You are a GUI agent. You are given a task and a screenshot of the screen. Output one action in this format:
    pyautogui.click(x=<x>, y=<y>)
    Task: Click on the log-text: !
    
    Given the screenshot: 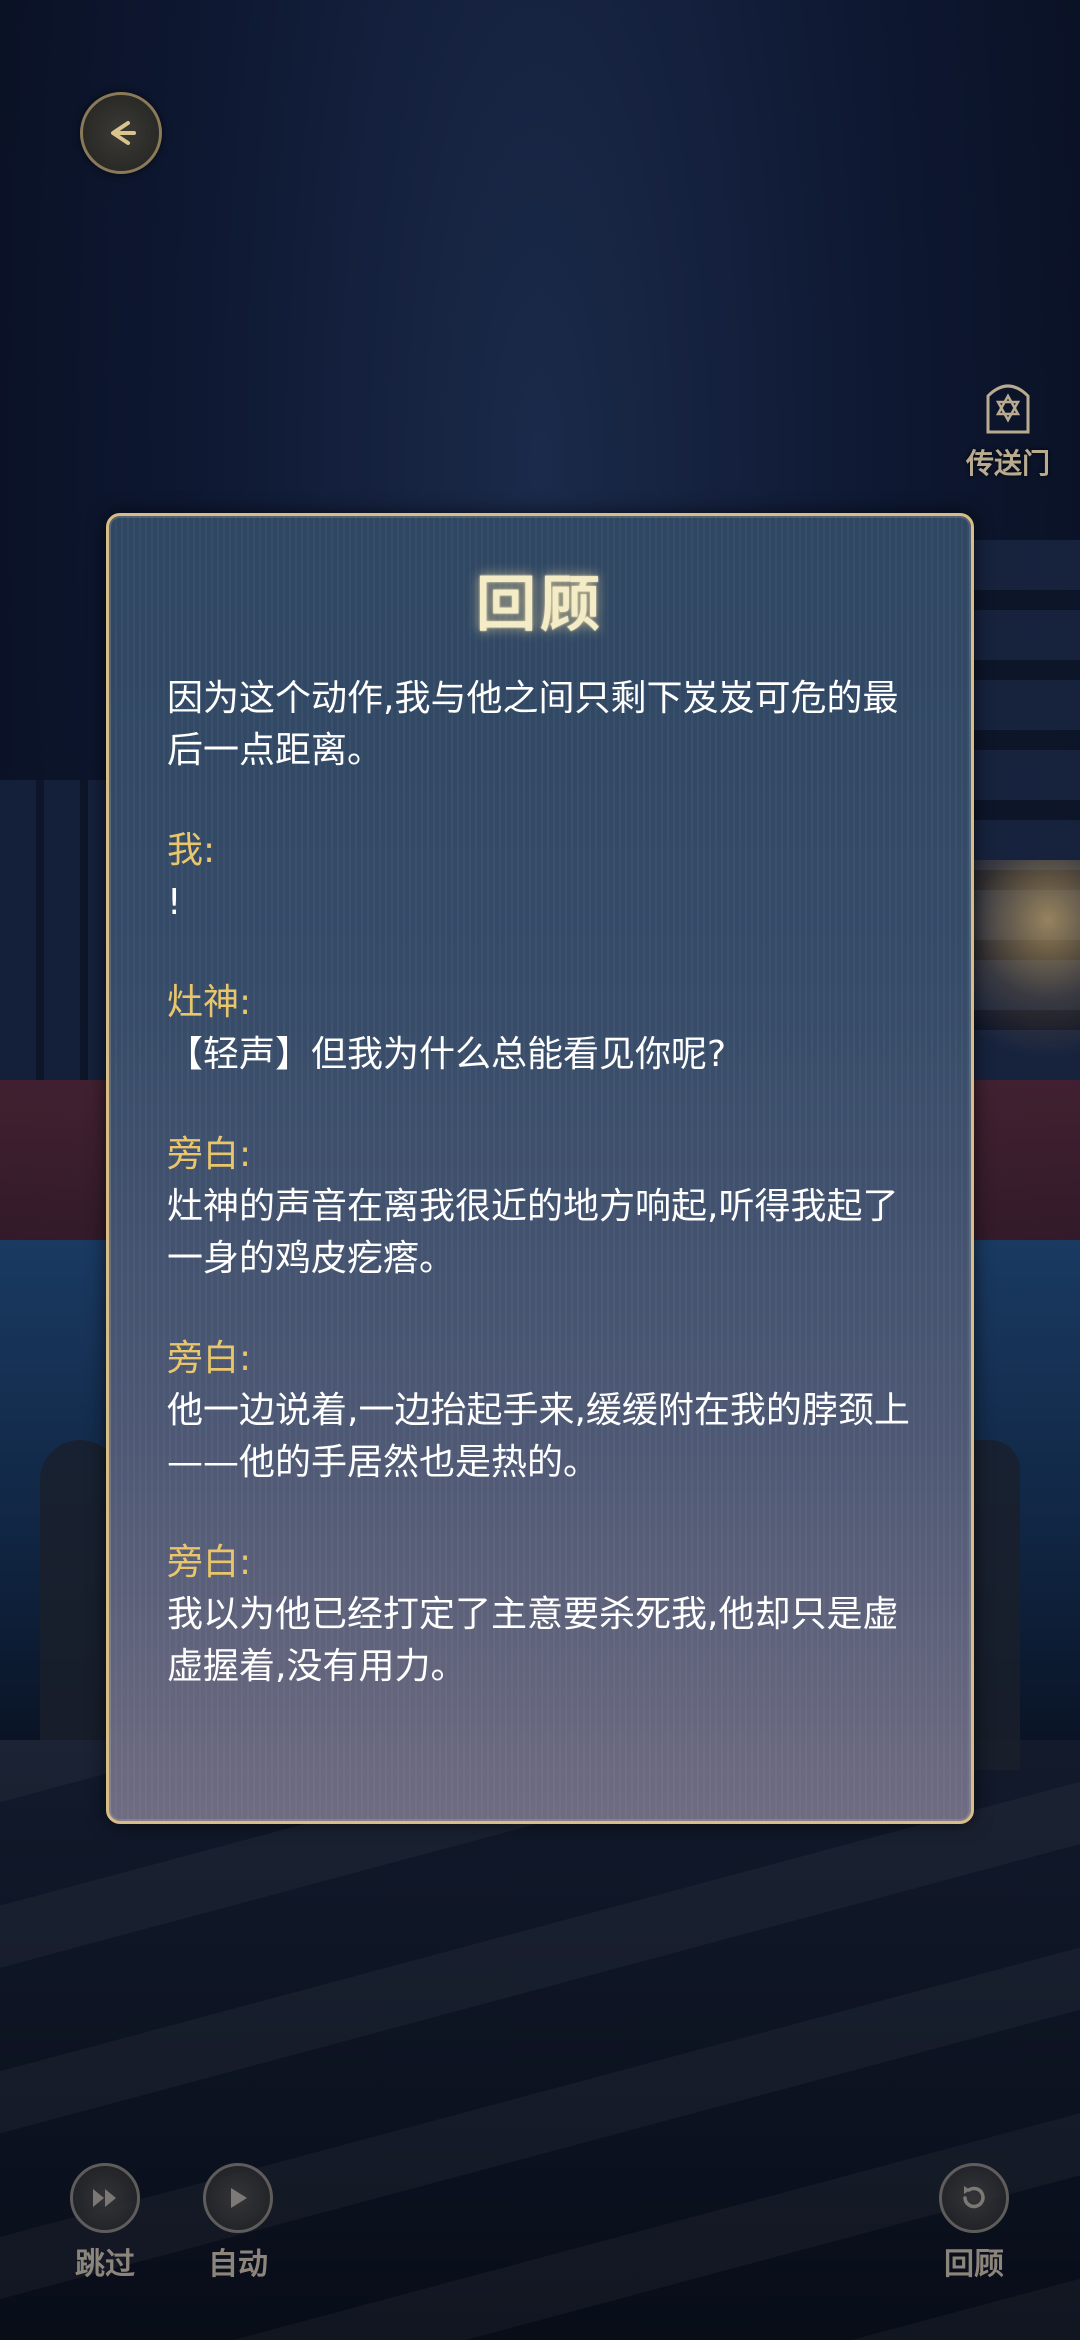 What is the action you would take?
    pyautogui.click(x=174, y=902)
    